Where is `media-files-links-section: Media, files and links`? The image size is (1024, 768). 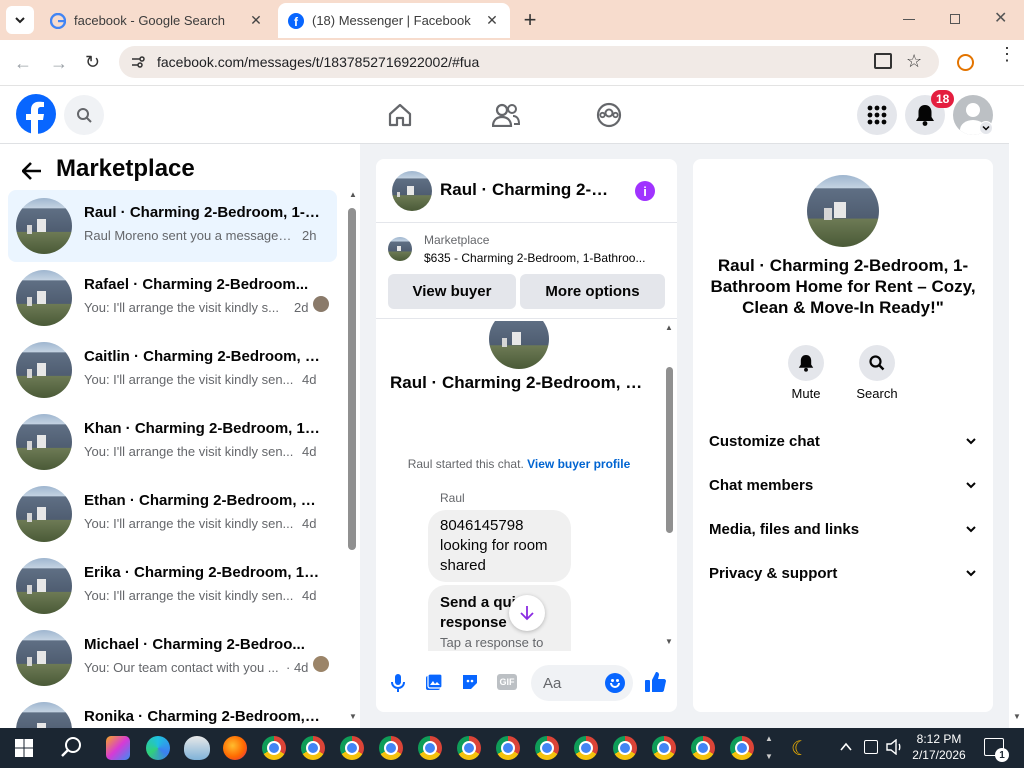 media-files-links-section: Media, files and links is located at coordinates (843, 529).